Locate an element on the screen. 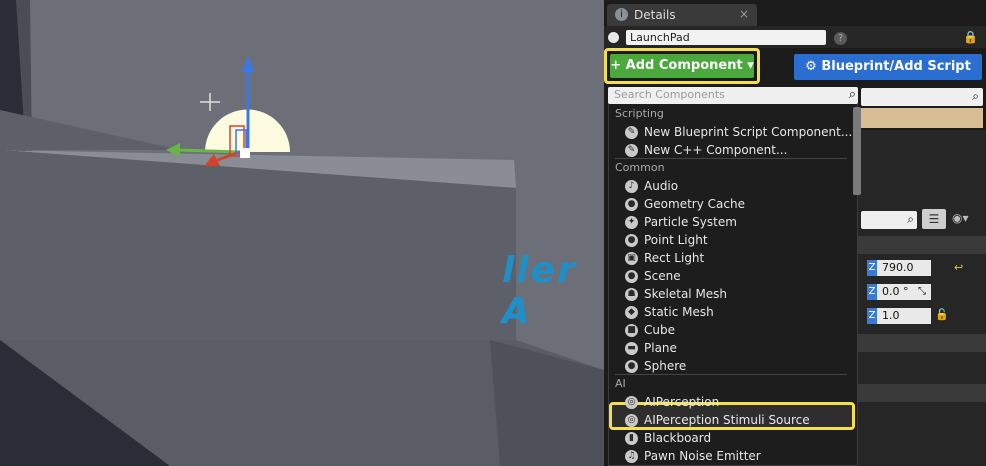  point-light-icon: ● is located at coordinates (631, 240).